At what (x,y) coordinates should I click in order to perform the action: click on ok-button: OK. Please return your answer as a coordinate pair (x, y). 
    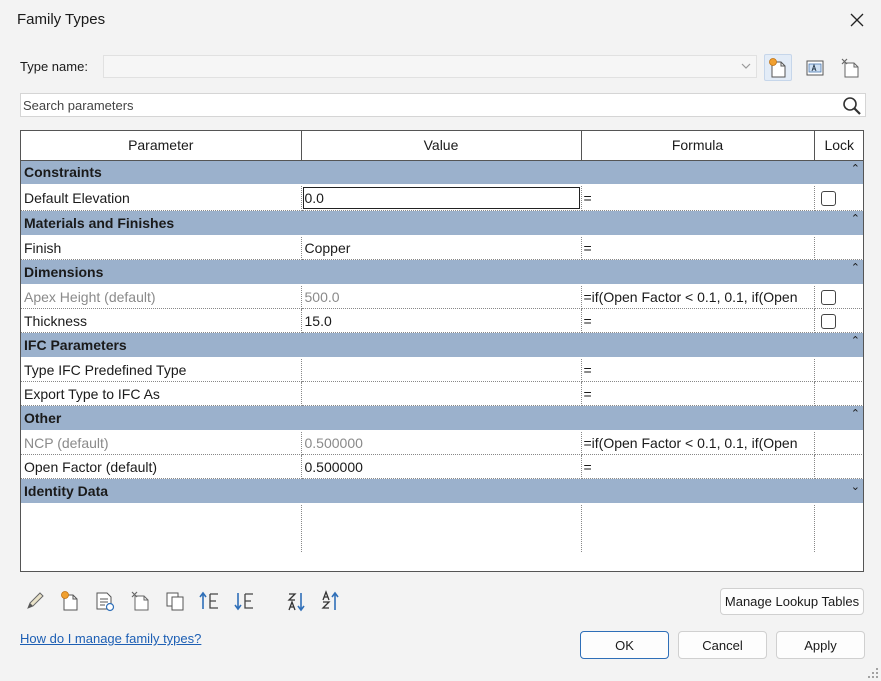
    Looking at the image, I should click on (624, 645).